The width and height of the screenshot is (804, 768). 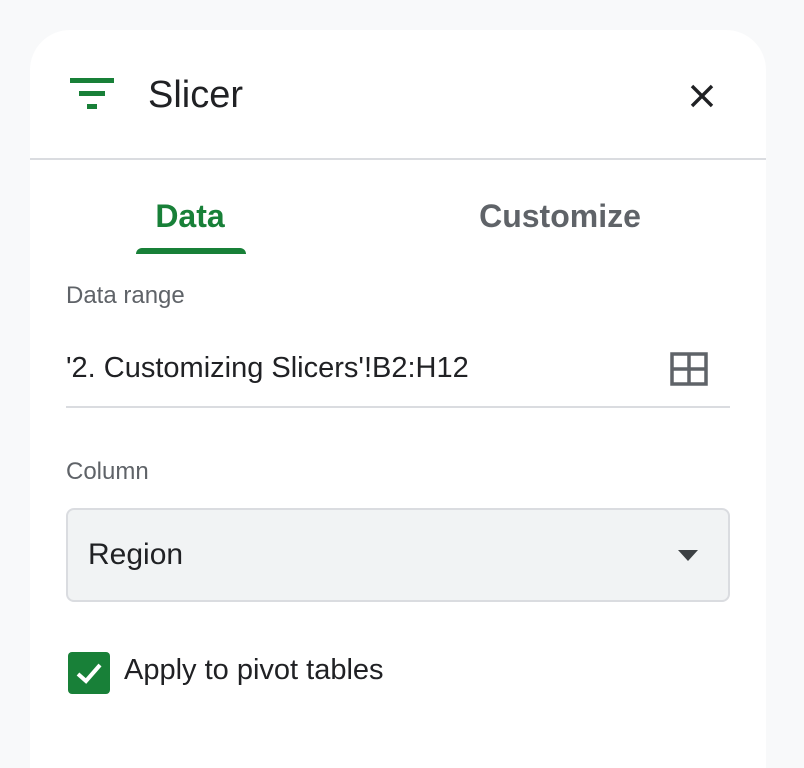 What do you see at coordinates (107, 471) in the screenshot?
I see `column-label: Column` at bounding box center [107, 471].